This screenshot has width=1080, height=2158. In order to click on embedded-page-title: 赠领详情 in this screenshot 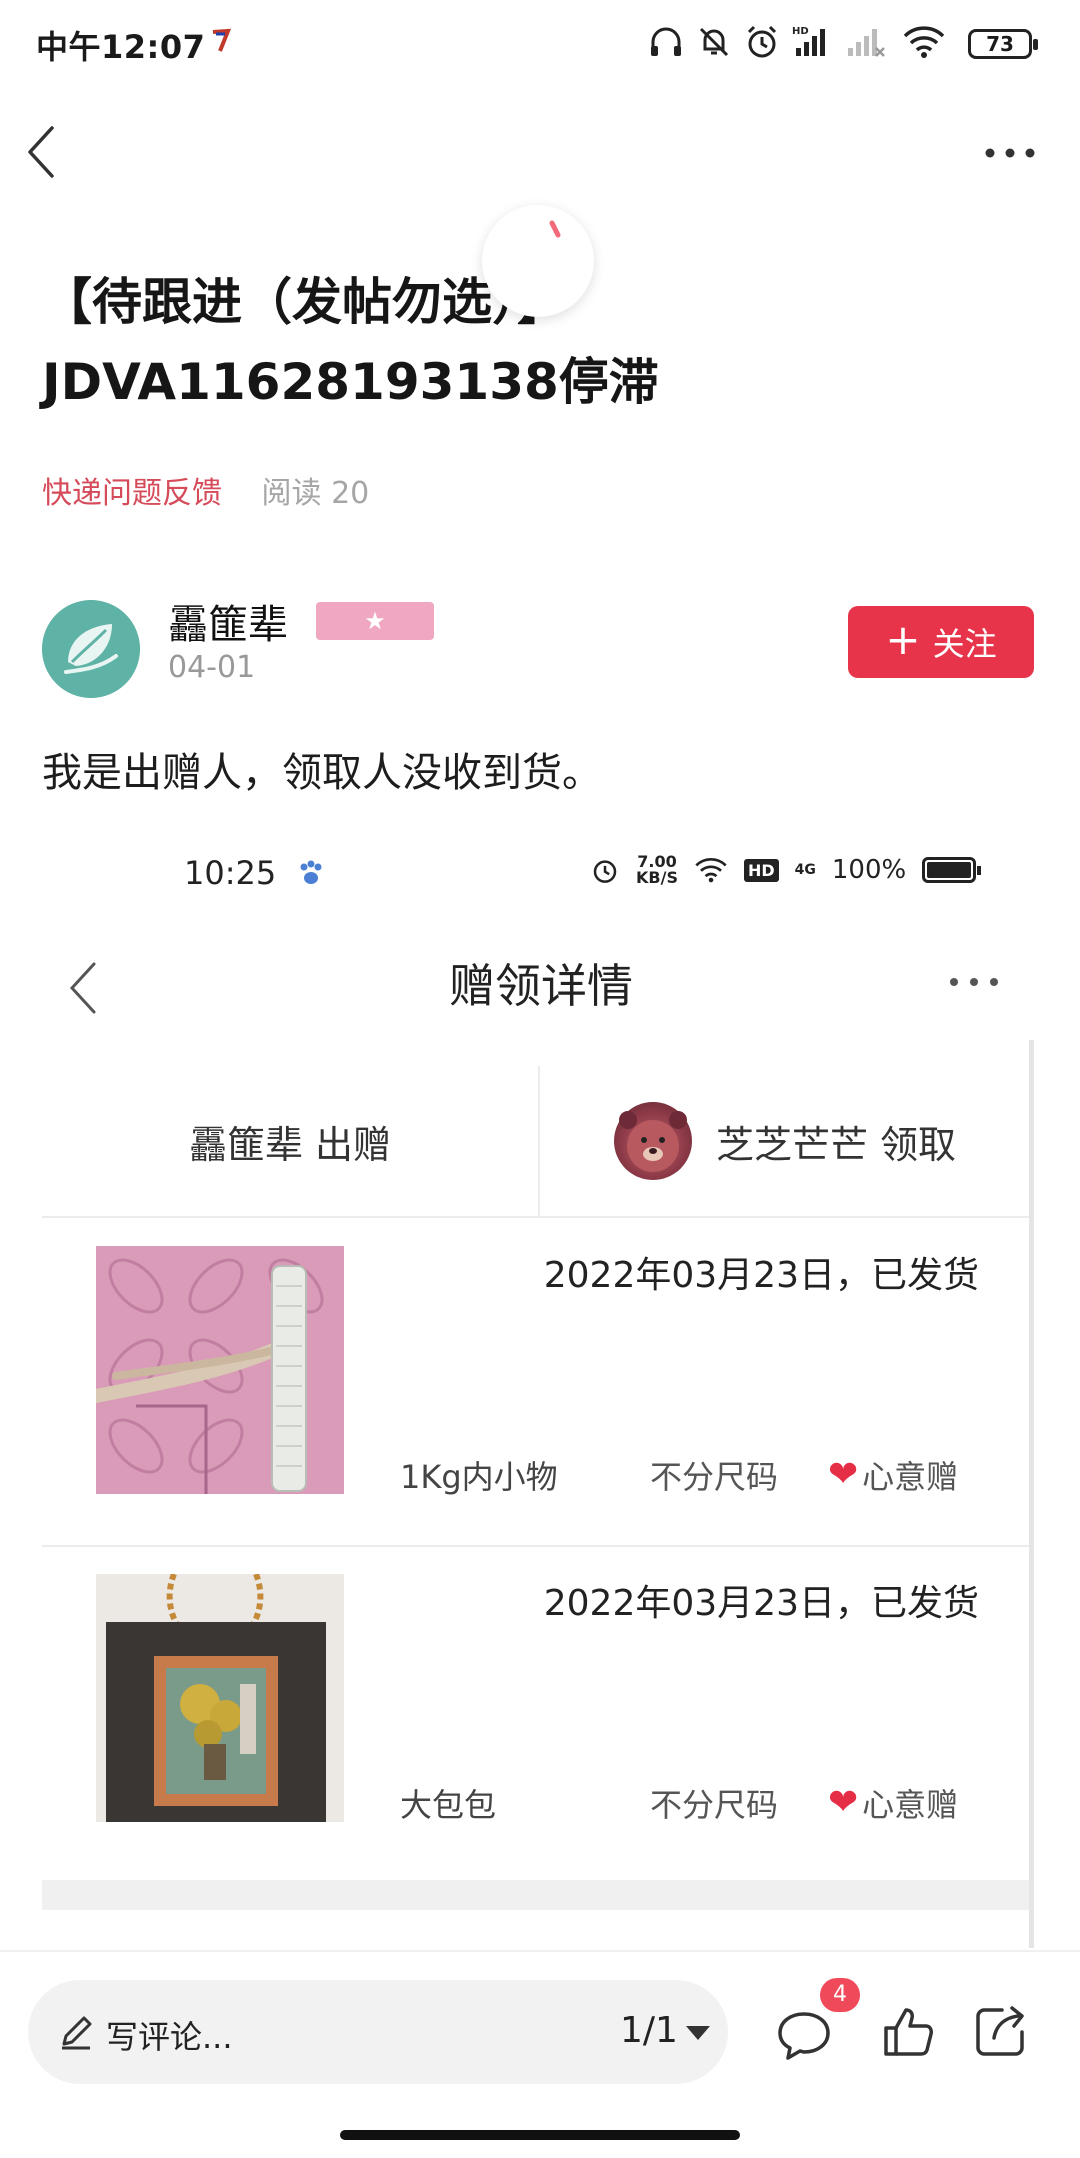, I will do `click(541, 986)`.